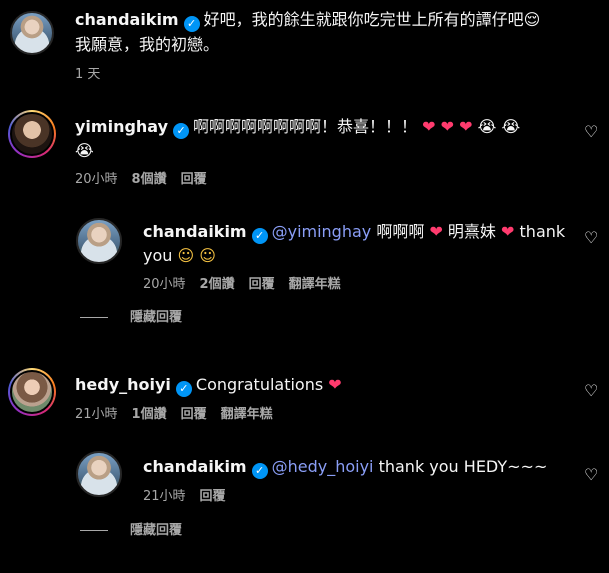 This screenshot has width=609, height=573. Describe the element at coordinates (305, 126) in the screenshot. I see `comment-body: 啊啊啊啊啊啊啊啊！恭喜！！！` at that location.